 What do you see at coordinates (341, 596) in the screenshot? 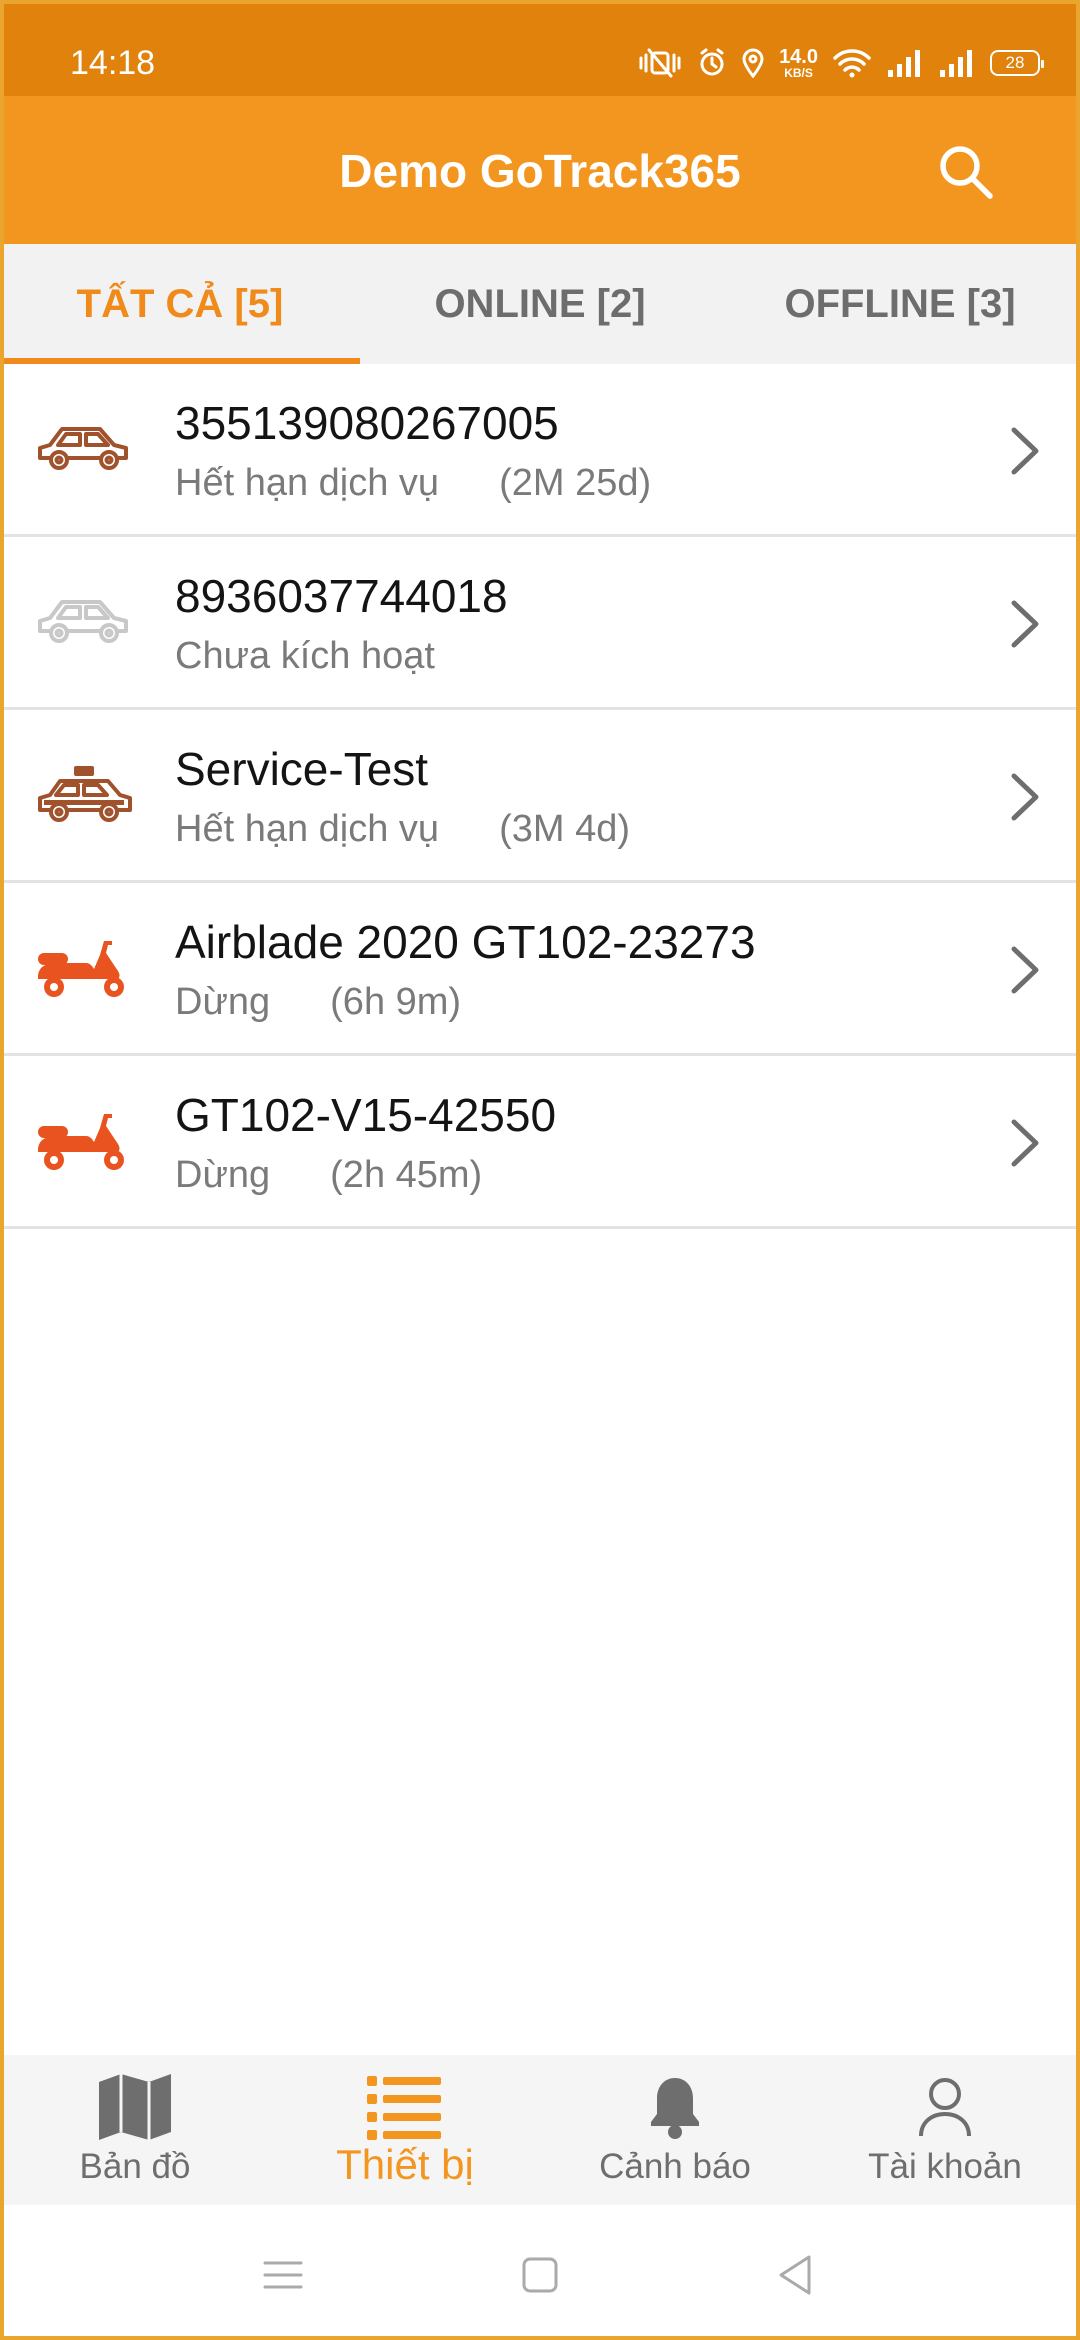
I see `device-name: 8936037744018` at bounding box center [341, 596].